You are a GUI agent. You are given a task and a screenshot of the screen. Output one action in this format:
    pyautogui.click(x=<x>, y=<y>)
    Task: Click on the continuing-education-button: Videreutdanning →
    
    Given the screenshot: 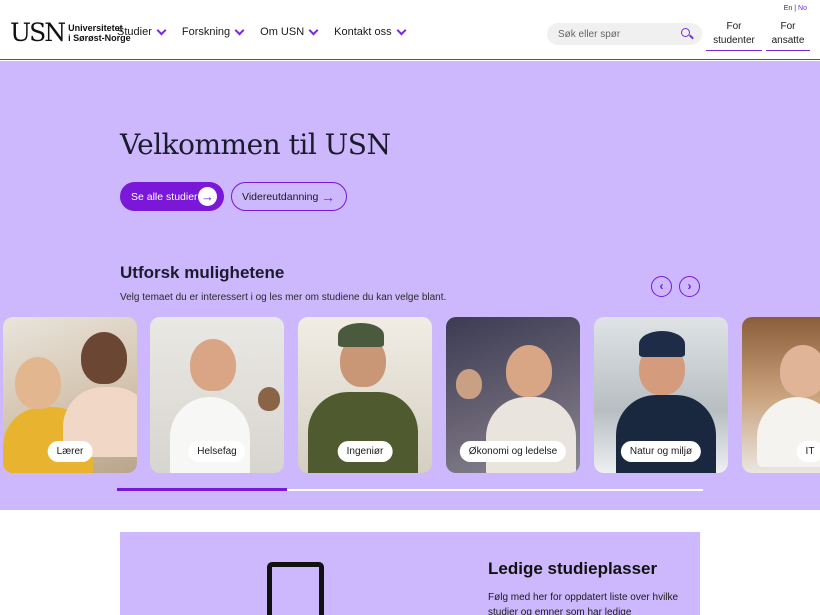 What is the action you would take?
    pyautogui.click(x=289, y=196)
    